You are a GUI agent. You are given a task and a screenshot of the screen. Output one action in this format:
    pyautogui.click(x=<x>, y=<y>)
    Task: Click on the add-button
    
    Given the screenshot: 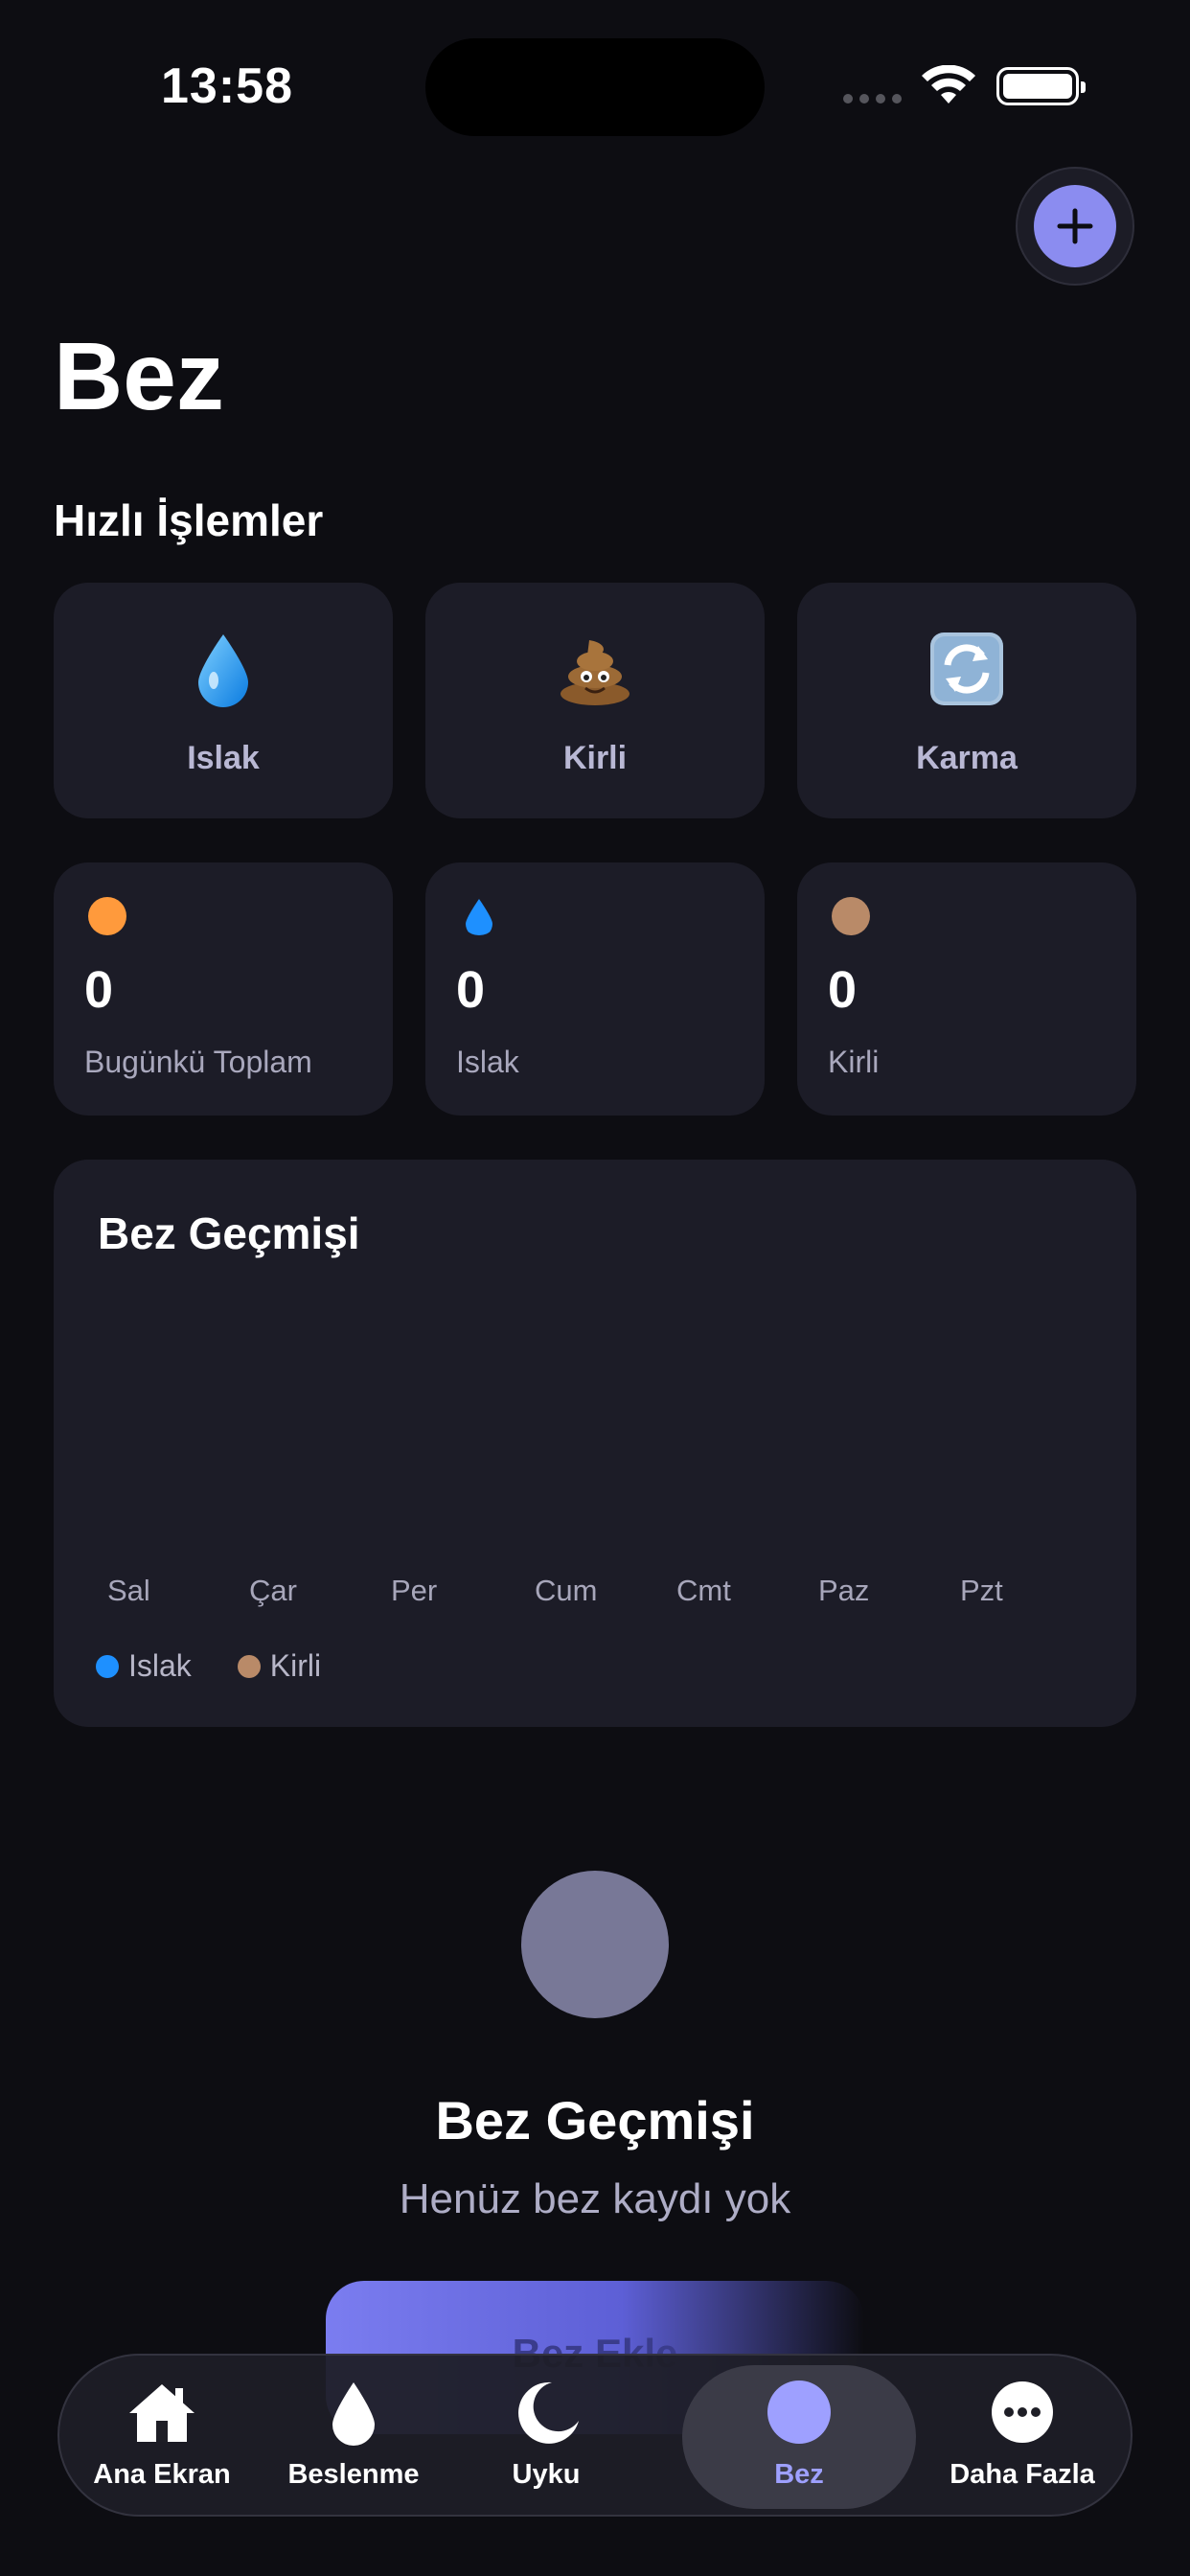 What is the action you would take?
    pyautogui.click(x=1075, y=226)
    